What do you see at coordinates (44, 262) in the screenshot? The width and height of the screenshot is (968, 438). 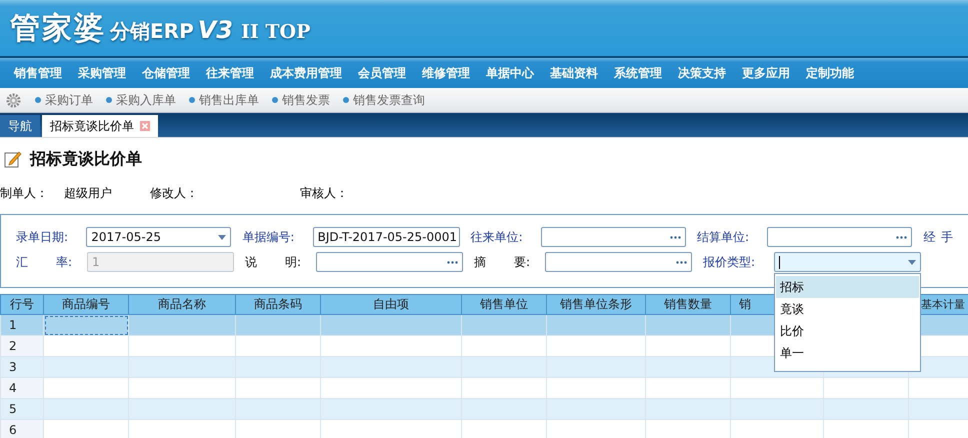 I see `field-label: 汇 率:` at bounding box center [44, 262].